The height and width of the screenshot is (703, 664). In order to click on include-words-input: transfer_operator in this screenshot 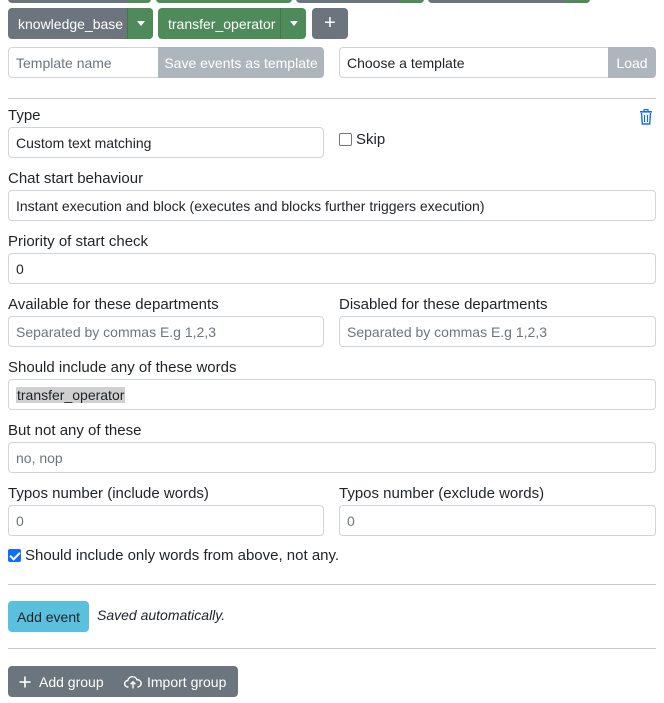, I will do `click(332, 394)`.